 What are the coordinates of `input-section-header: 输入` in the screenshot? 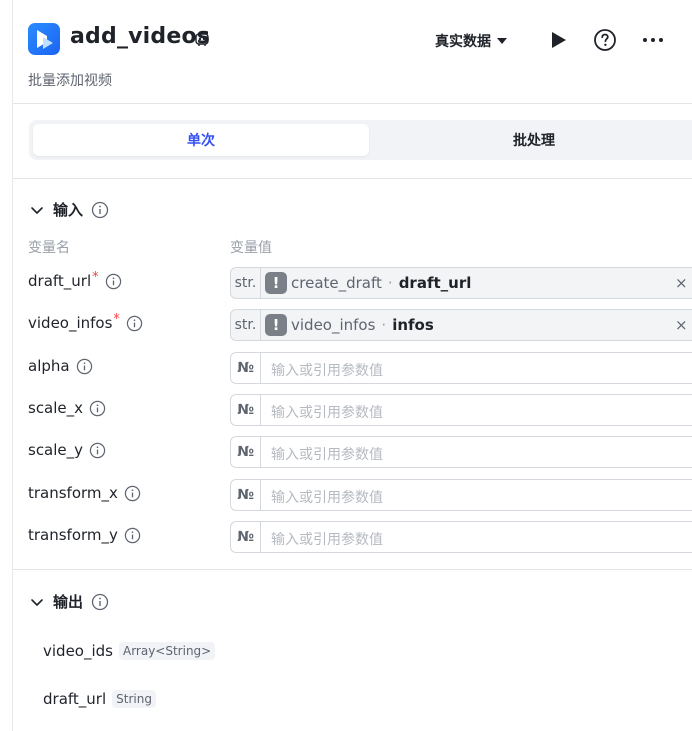 It's located at (69, 209).